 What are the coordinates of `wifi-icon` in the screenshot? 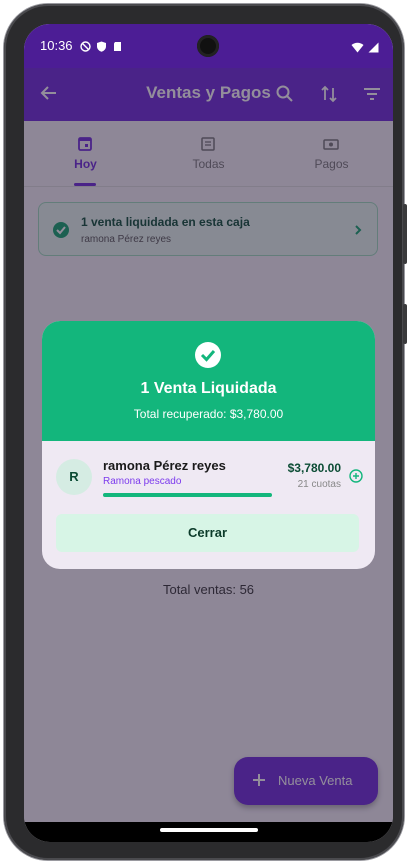 It's located at (357, 47).